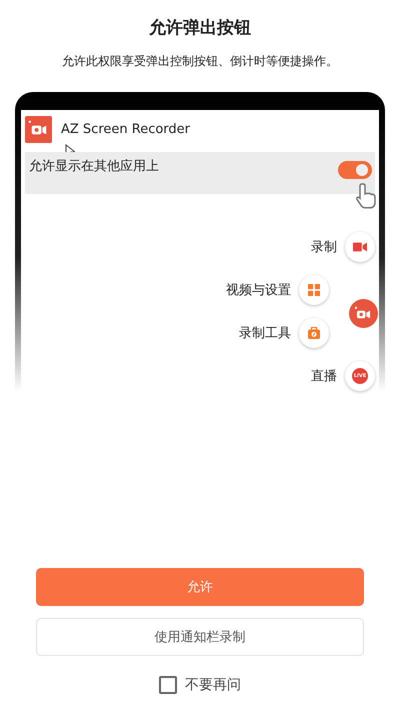 The height and width of the screenshot is (720, 400). I want to click on menu-label: 视频与设置, so click(258, 290).